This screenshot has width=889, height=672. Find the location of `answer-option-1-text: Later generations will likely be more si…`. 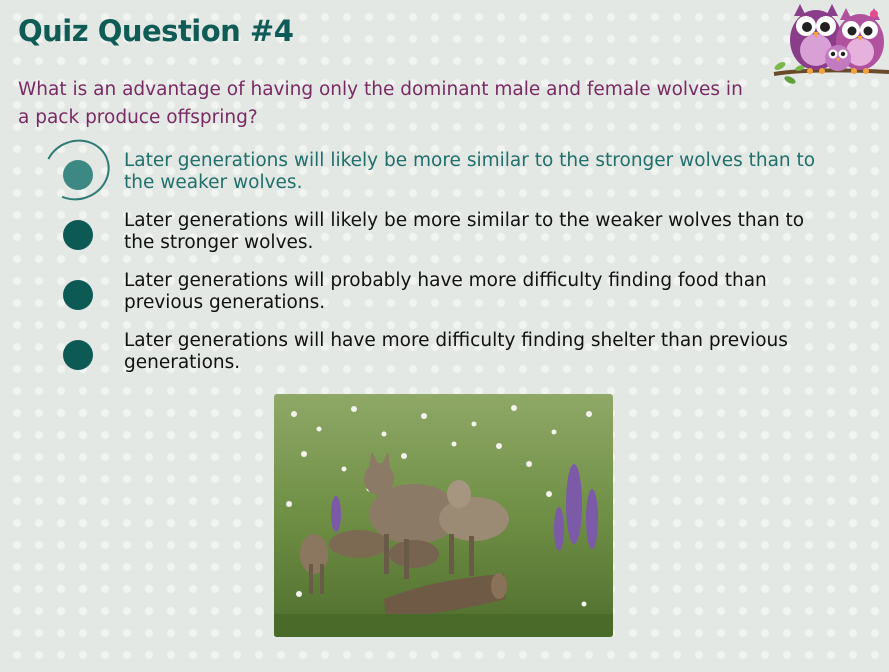

answer-option-1-text: Later generations will likely be more si… is located at coordinates (474, 172).